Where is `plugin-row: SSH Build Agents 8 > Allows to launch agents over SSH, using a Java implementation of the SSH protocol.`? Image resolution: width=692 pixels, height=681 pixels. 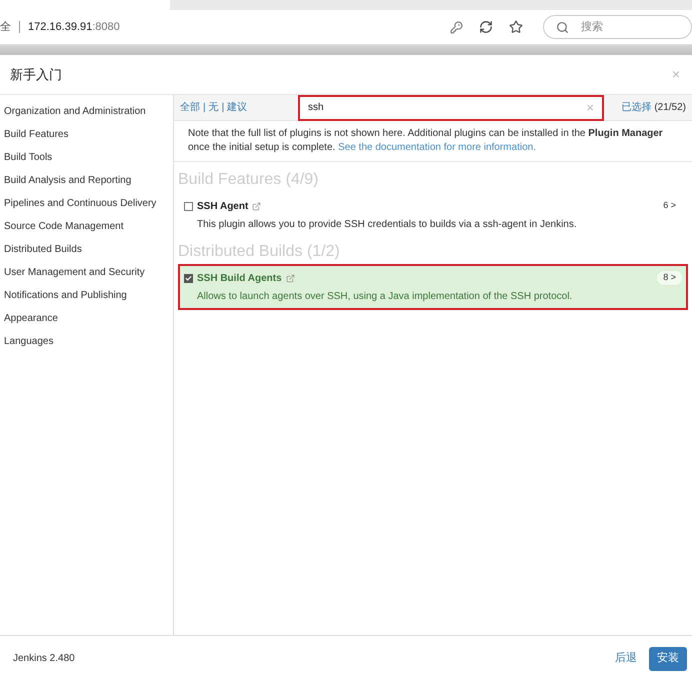 plugin-row: SSH Build Agents 8 > Allows to launch agents over SSH, using a Java implementation of the SSH protocol. is located at coordinates (433, 287).